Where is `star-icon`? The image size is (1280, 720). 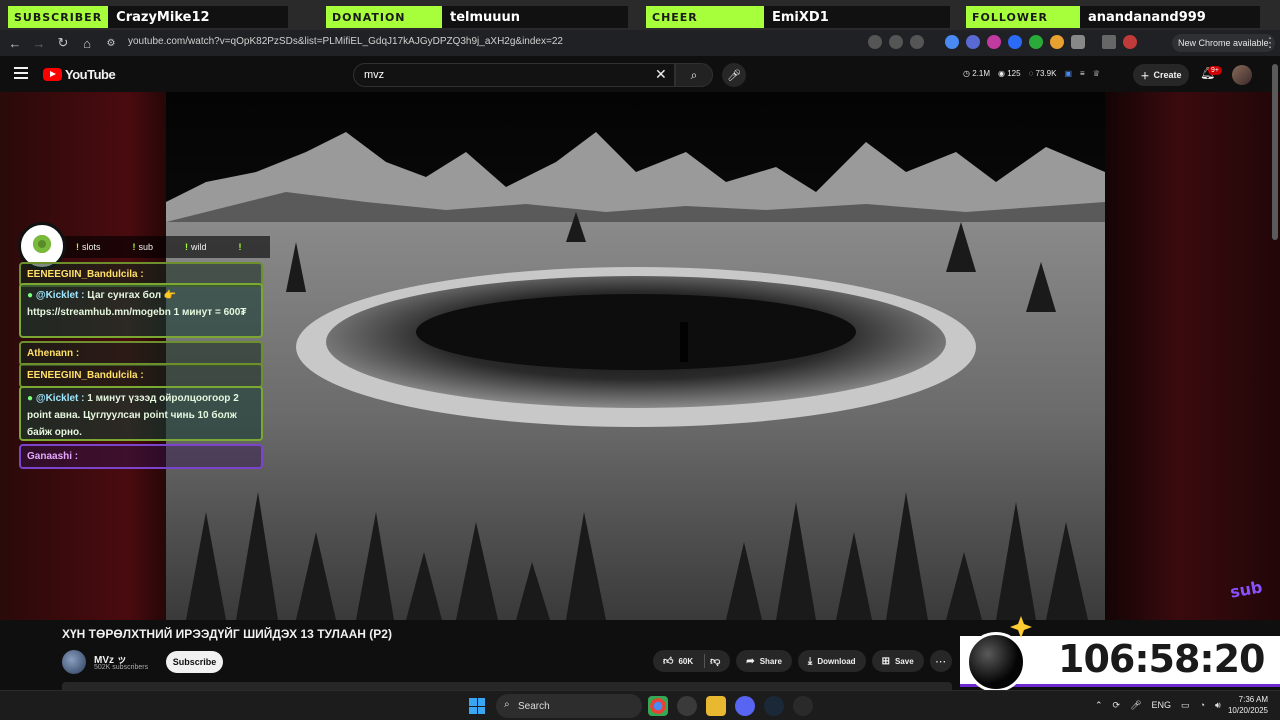 star-icon is located at coordinates (917, 42).